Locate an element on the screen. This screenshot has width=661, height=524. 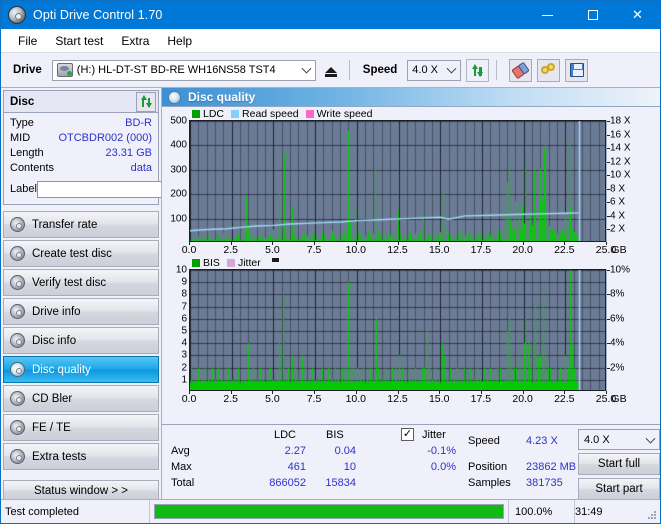
sidebar-item-transfer-rate: Transfer rate is located at coordinates (81, 224).